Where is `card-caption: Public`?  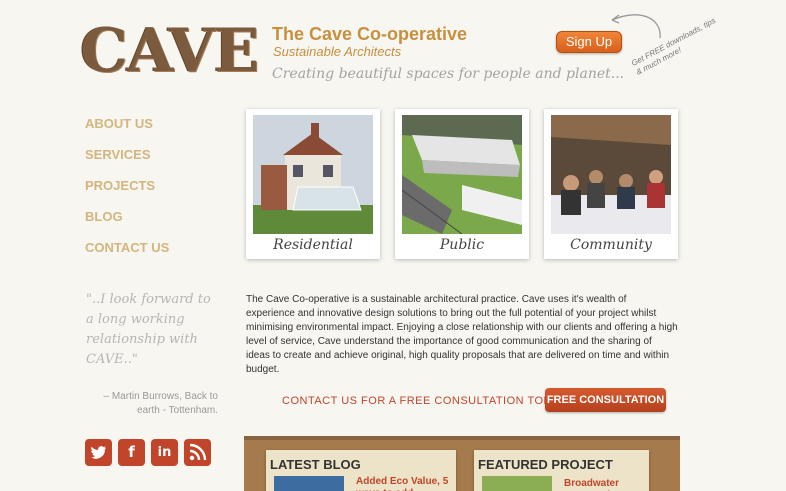
card-caption: Public is located at coordinates (462, 245).